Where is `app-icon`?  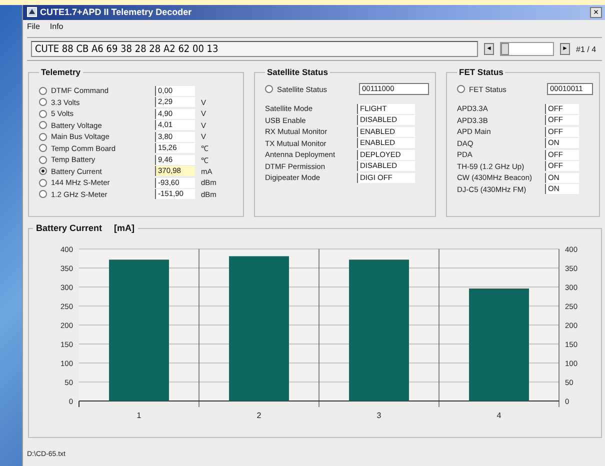 app-icon is located at coordinates (32, 12).